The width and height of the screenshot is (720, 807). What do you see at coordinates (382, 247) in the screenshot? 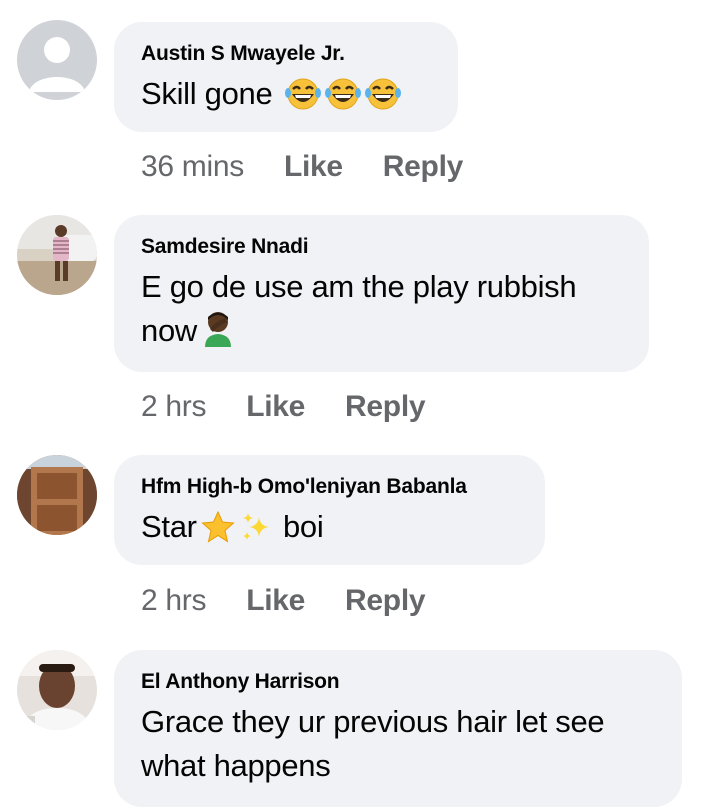
I see `comment-author: Samdesire Nnadi` at bounding box center [382, 247].